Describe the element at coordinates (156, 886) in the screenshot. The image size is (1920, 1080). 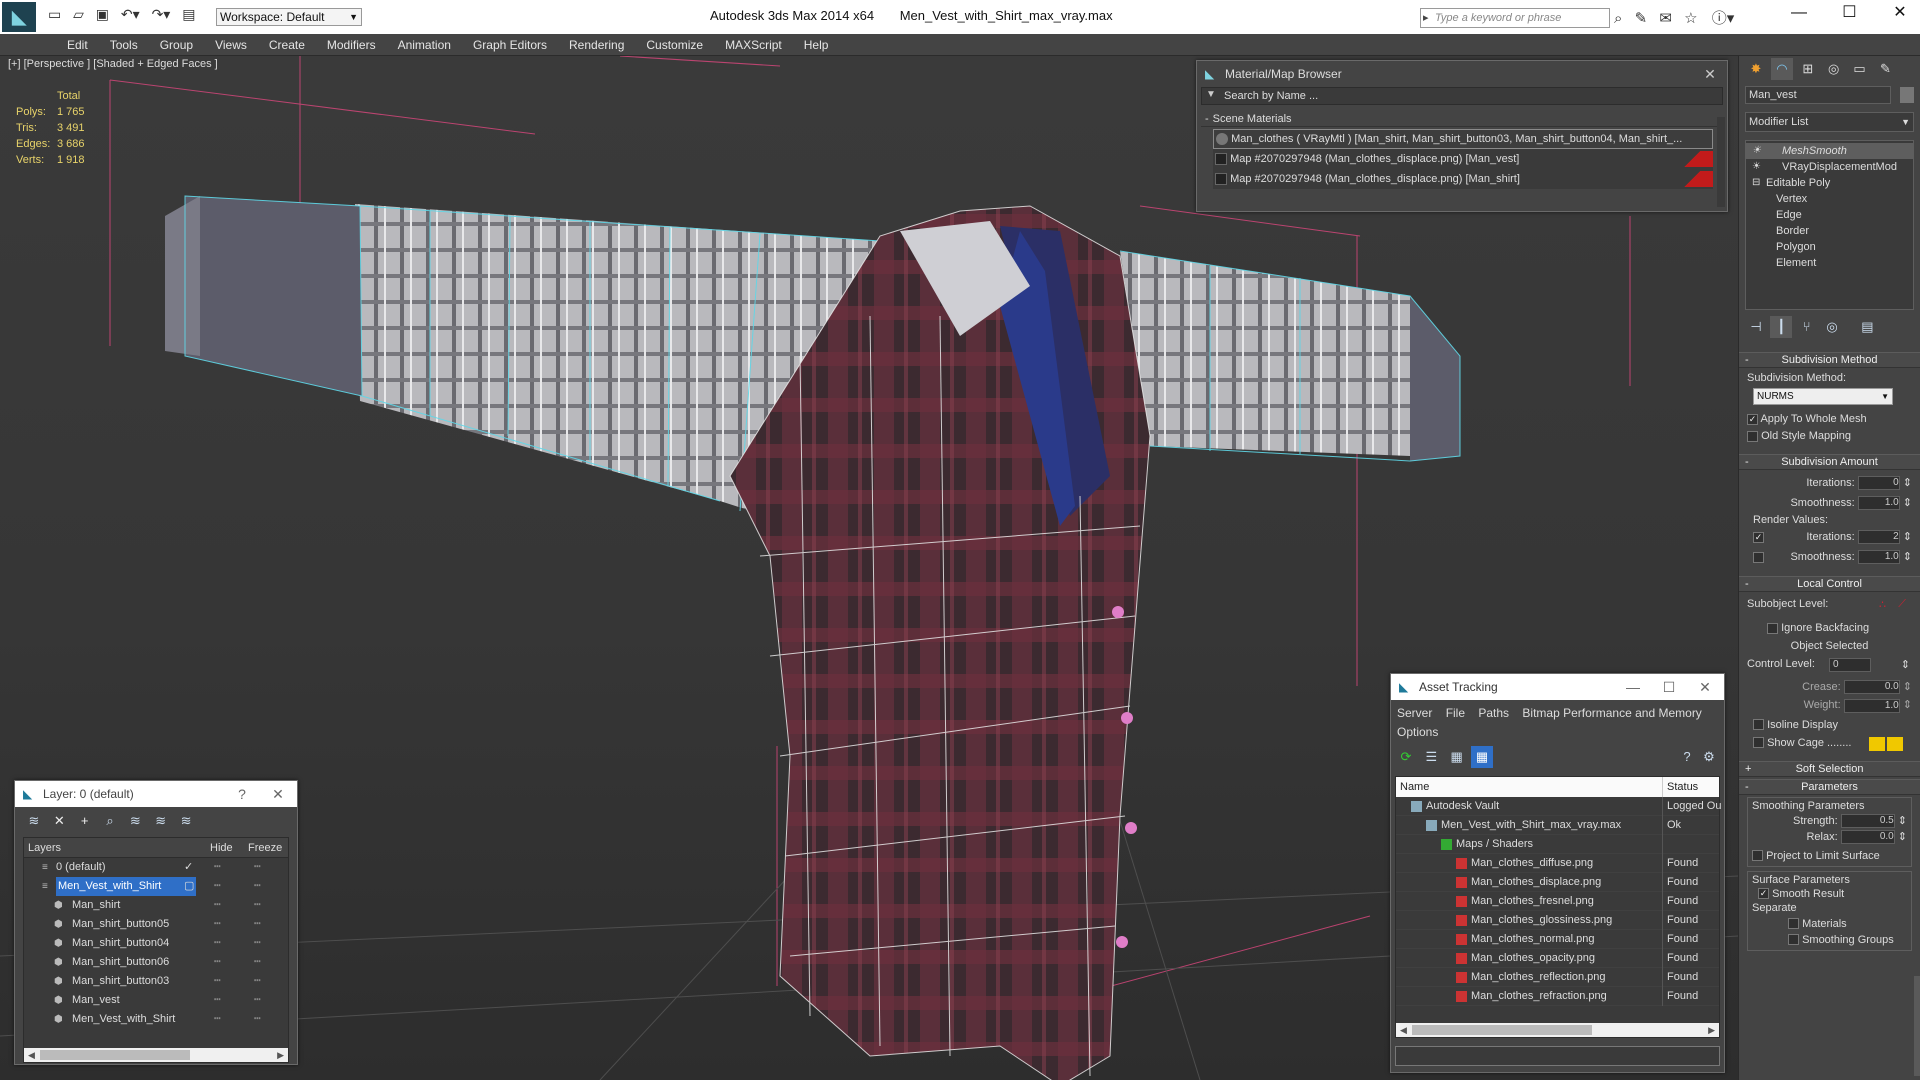
I see `layer-row: ≡ Men_Vest_with_Shirt ┅ ┅ ▢` at that location.